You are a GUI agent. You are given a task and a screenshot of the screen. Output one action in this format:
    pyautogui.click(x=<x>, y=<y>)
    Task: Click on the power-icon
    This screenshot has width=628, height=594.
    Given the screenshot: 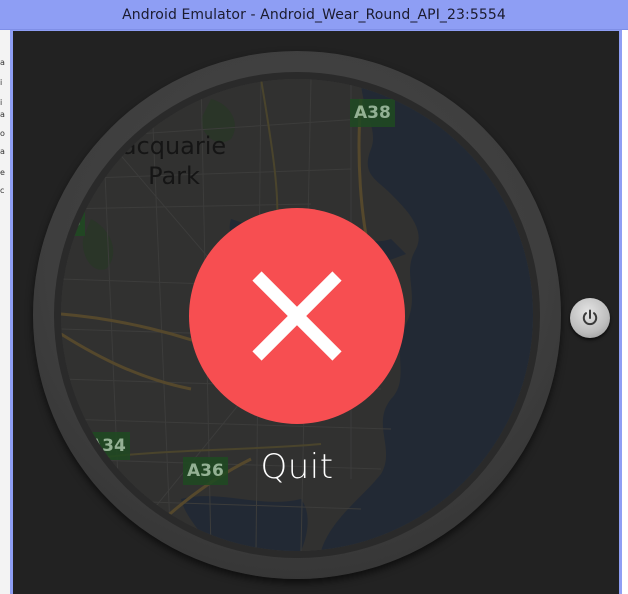 What is the action you would take?
    pyautogui.click(x=590, y=317)
    